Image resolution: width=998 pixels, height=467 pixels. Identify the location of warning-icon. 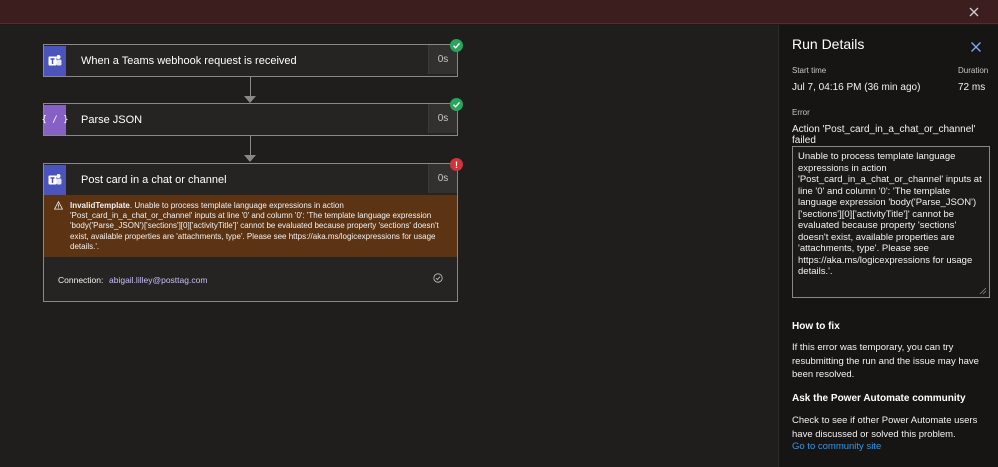
(58, 205).